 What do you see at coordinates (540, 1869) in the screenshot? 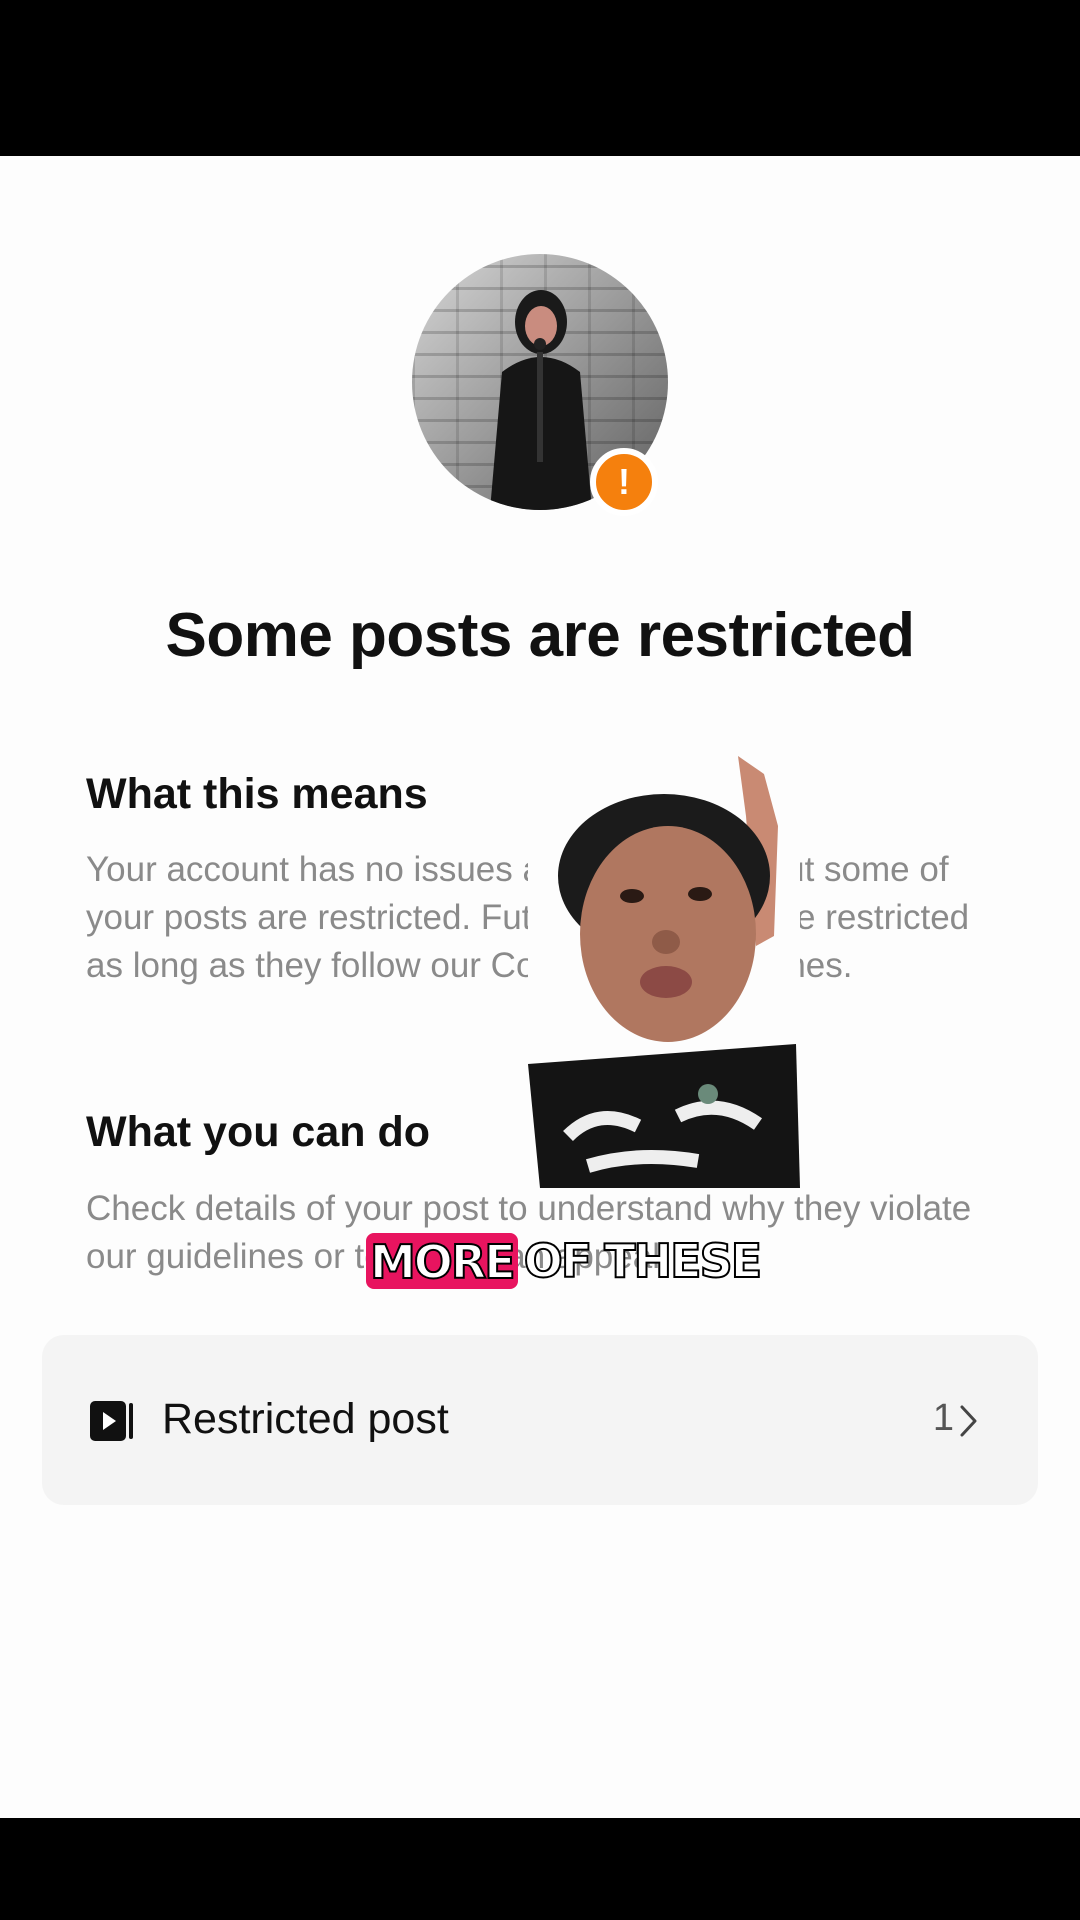
I see `bottom-letterbox` at bounding box center [540, 1869].